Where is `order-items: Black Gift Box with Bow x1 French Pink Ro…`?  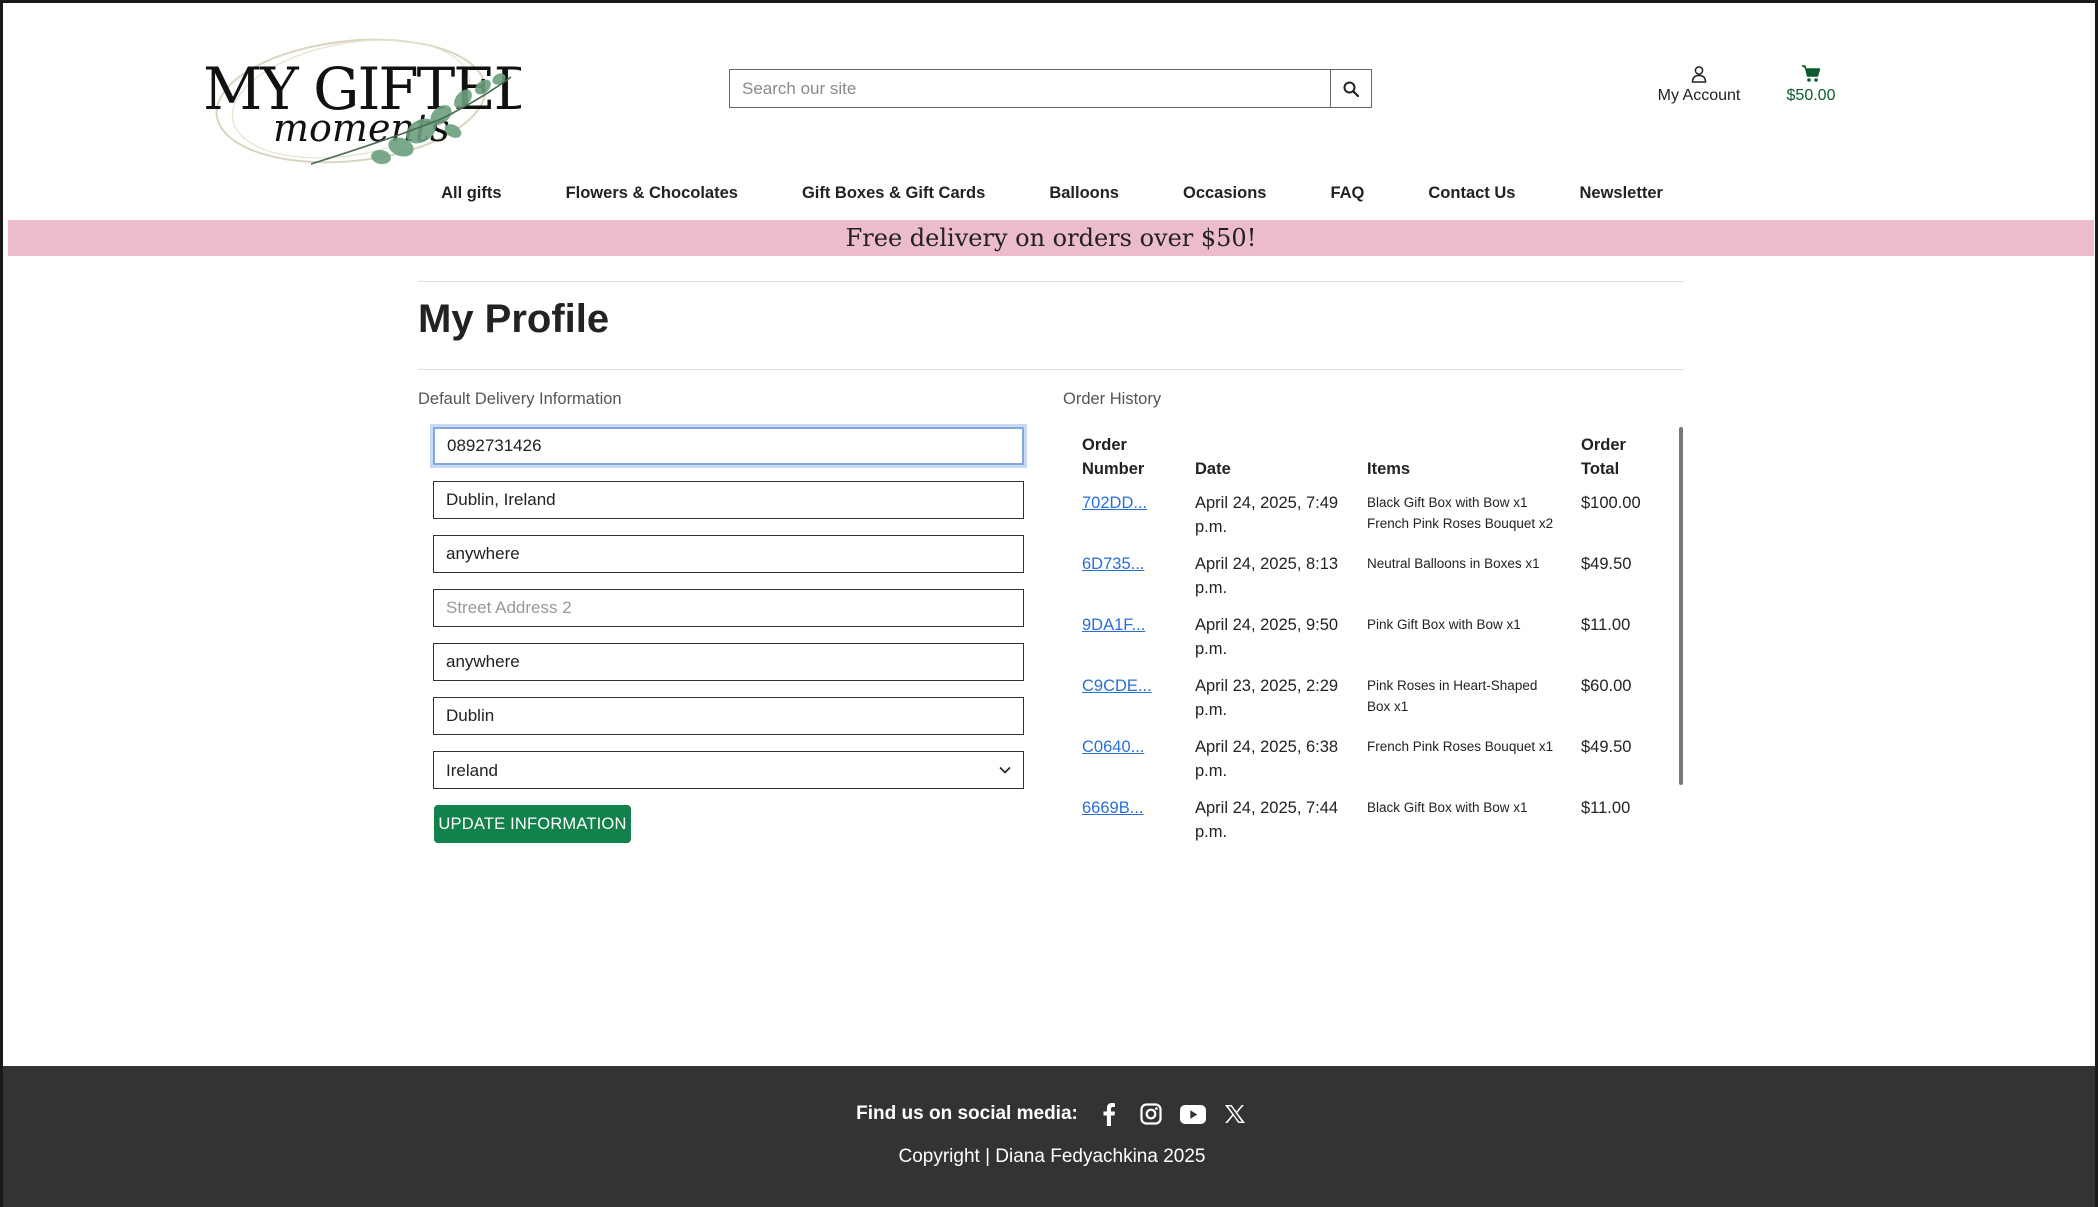
order-items: Black Gift Box with Bow x1 French Pink Ro… is located at coordinates (1460, 513).